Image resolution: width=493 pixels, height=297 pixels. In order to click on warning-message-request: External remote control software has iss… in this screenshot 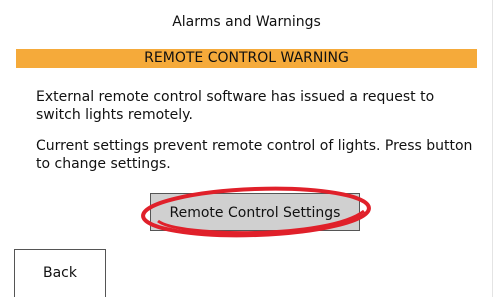, I will do `click(235, 106)`.